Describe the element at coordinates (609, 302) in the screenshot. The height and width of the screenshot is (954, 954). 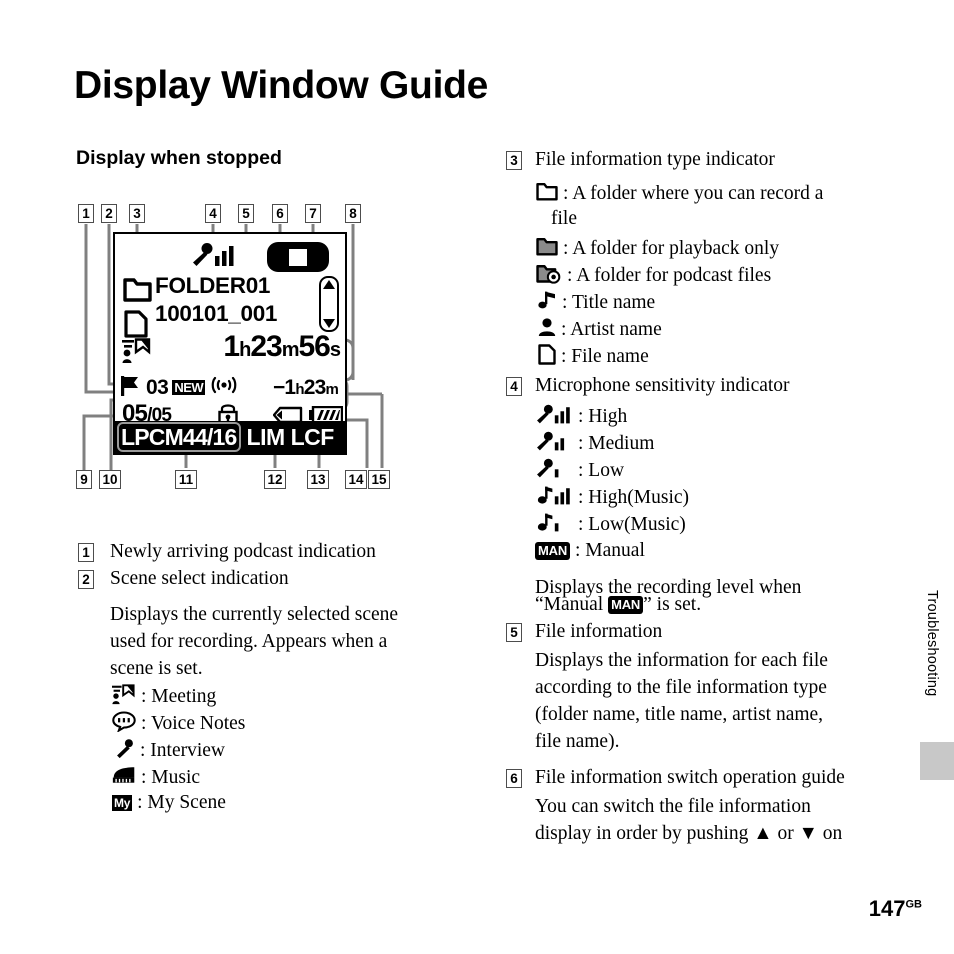
I see `music-note-label: : Title name` at that location.